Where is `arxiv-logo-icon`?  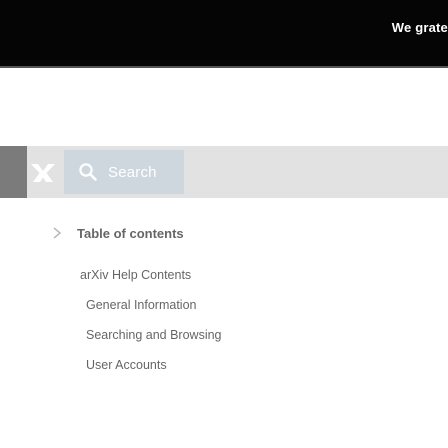
arxiv-logo-icon is located at coordinates (43, 172).